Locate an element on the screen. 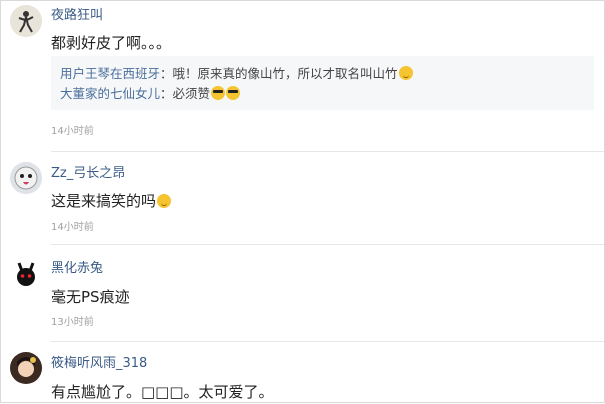  comment-text: 有点尴尬了。□□□。太可爱了。 is located at coordinates (162, 392).